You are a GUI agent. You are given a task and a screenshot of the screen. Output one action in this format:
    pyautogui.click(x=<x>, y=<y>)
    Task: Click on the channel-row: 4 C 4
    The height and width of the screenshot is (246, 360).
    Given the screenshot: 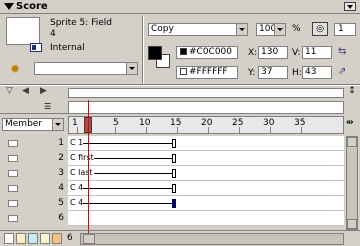 What is the action you would take?
    pyautogui.click(x=172, y=188)
    